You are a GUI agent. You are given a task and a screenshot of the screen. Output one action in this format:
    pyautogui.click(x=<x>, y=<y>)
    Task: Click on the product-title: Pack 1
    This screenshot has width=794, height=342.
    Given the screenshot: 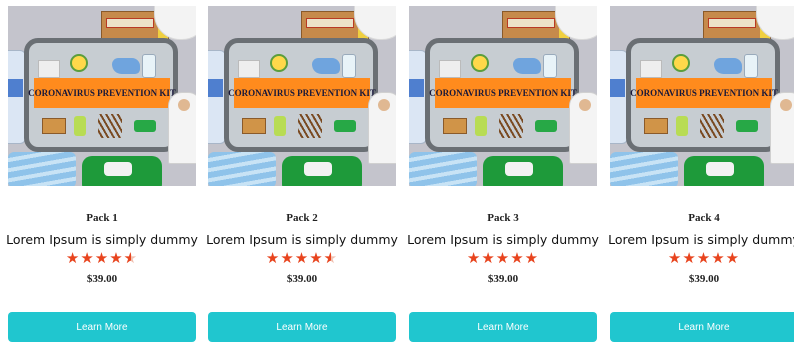 What is the action you would take?
    pyautogui.click(x=102, y=218)
    